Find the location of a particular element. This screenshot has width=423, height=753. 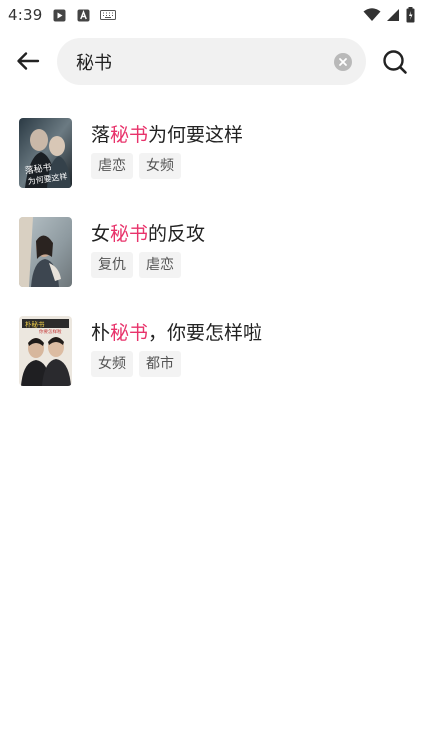

cover-title-text: 朴秘书 is located at coordinates (35, 324).